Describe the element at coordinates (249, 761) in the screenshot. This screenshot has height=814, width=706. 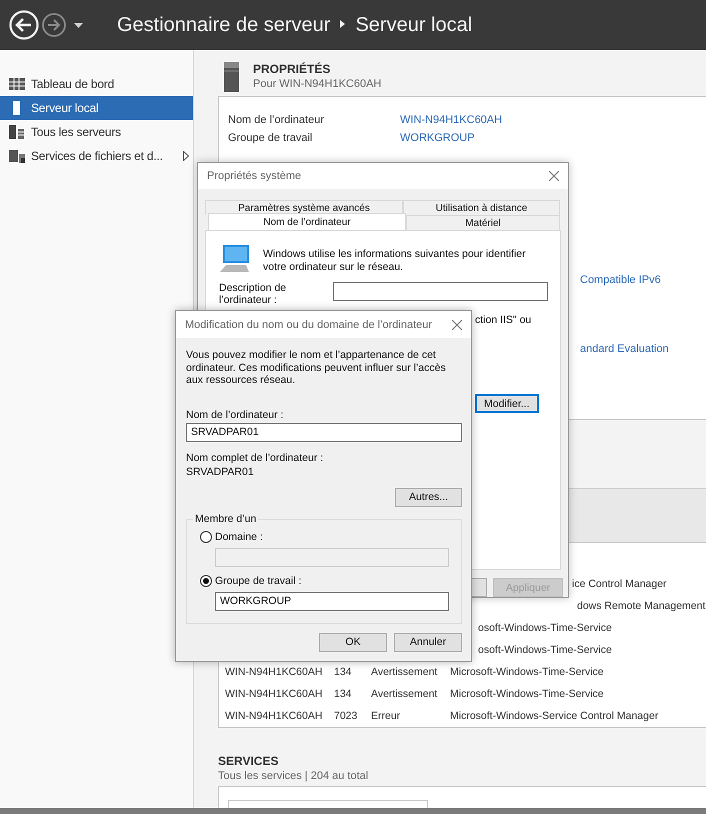
I see `section-title: SERVICES` at that location.